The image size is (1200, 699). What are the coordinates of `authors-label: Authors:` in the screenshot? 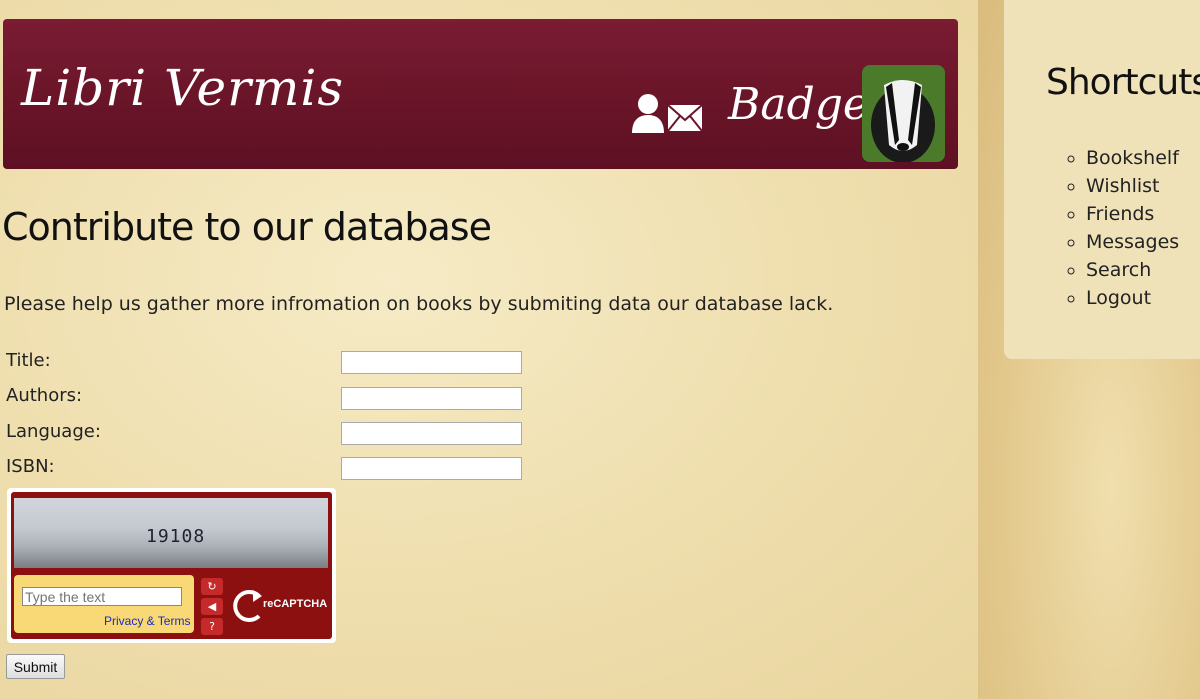 It's located at (44, 395).